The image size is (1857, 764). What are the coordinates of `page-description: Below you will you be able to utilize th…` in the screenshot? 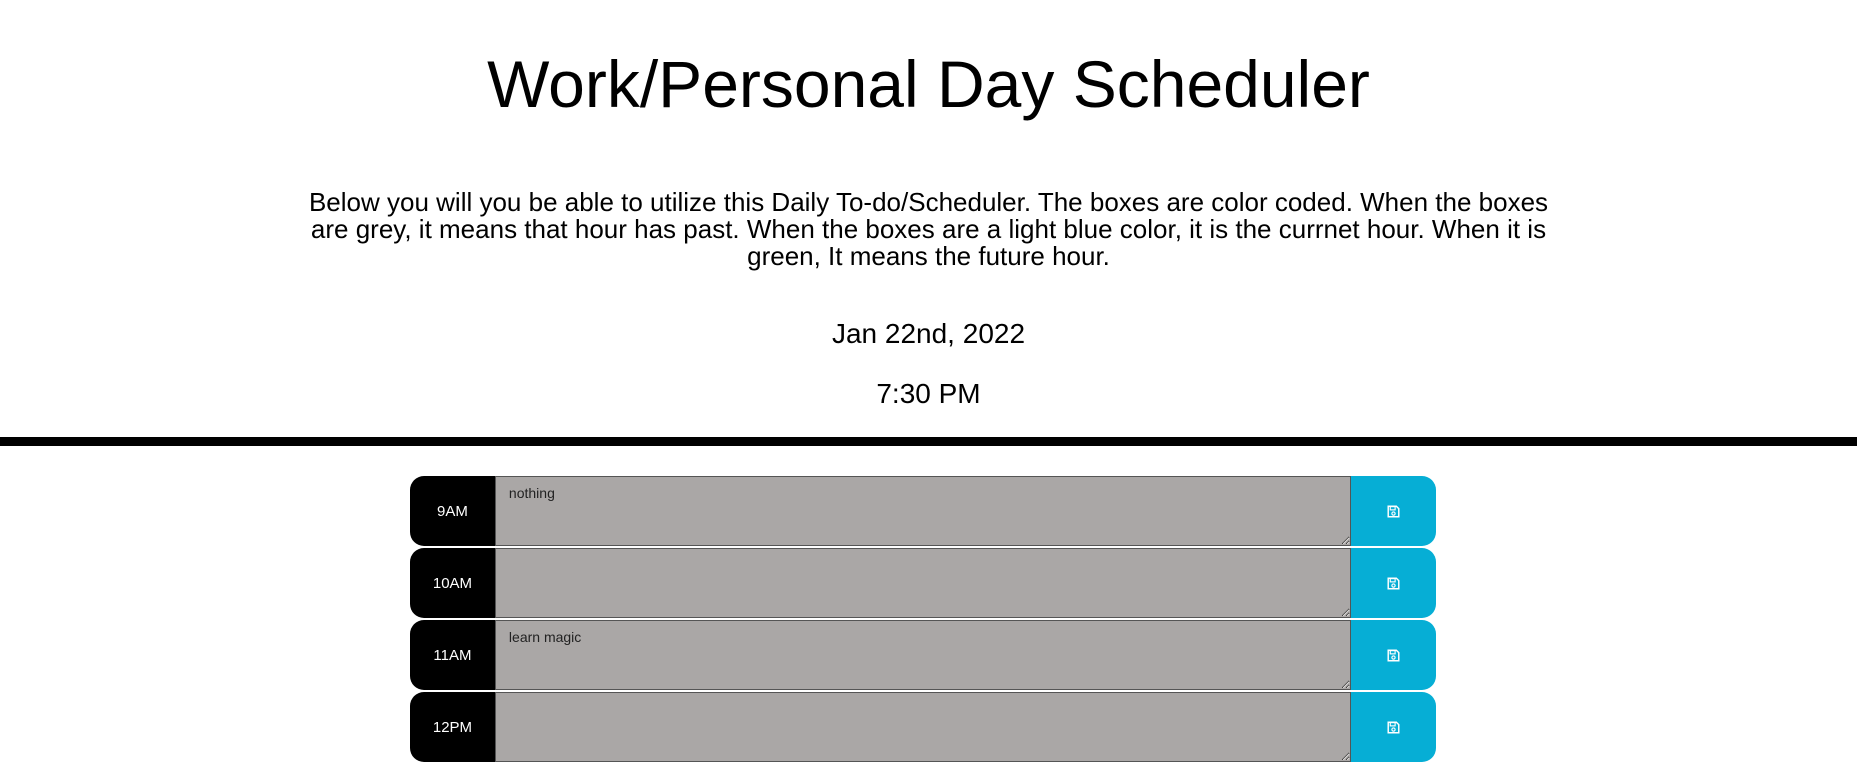 It's located at (928, 229).